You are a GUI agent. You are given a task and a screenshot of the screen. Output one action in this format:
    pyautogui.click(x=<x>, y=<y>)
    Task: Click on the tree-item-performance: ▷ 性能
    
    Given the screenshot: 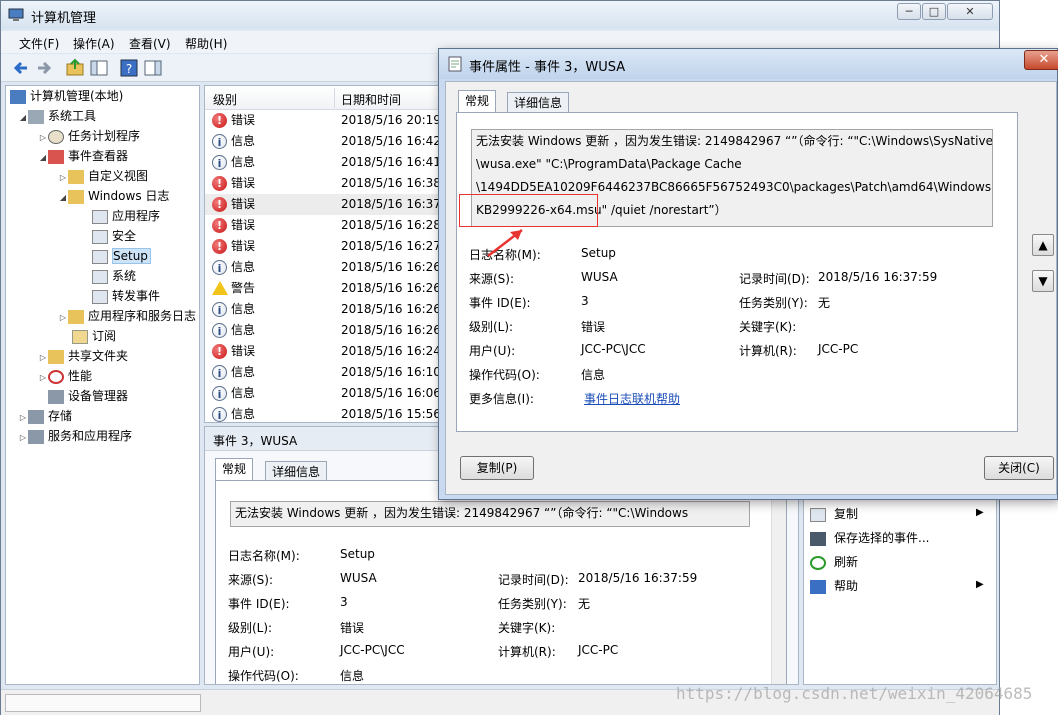 What is the action you would take?
    pyautogui.click(x=65, y=376)
    